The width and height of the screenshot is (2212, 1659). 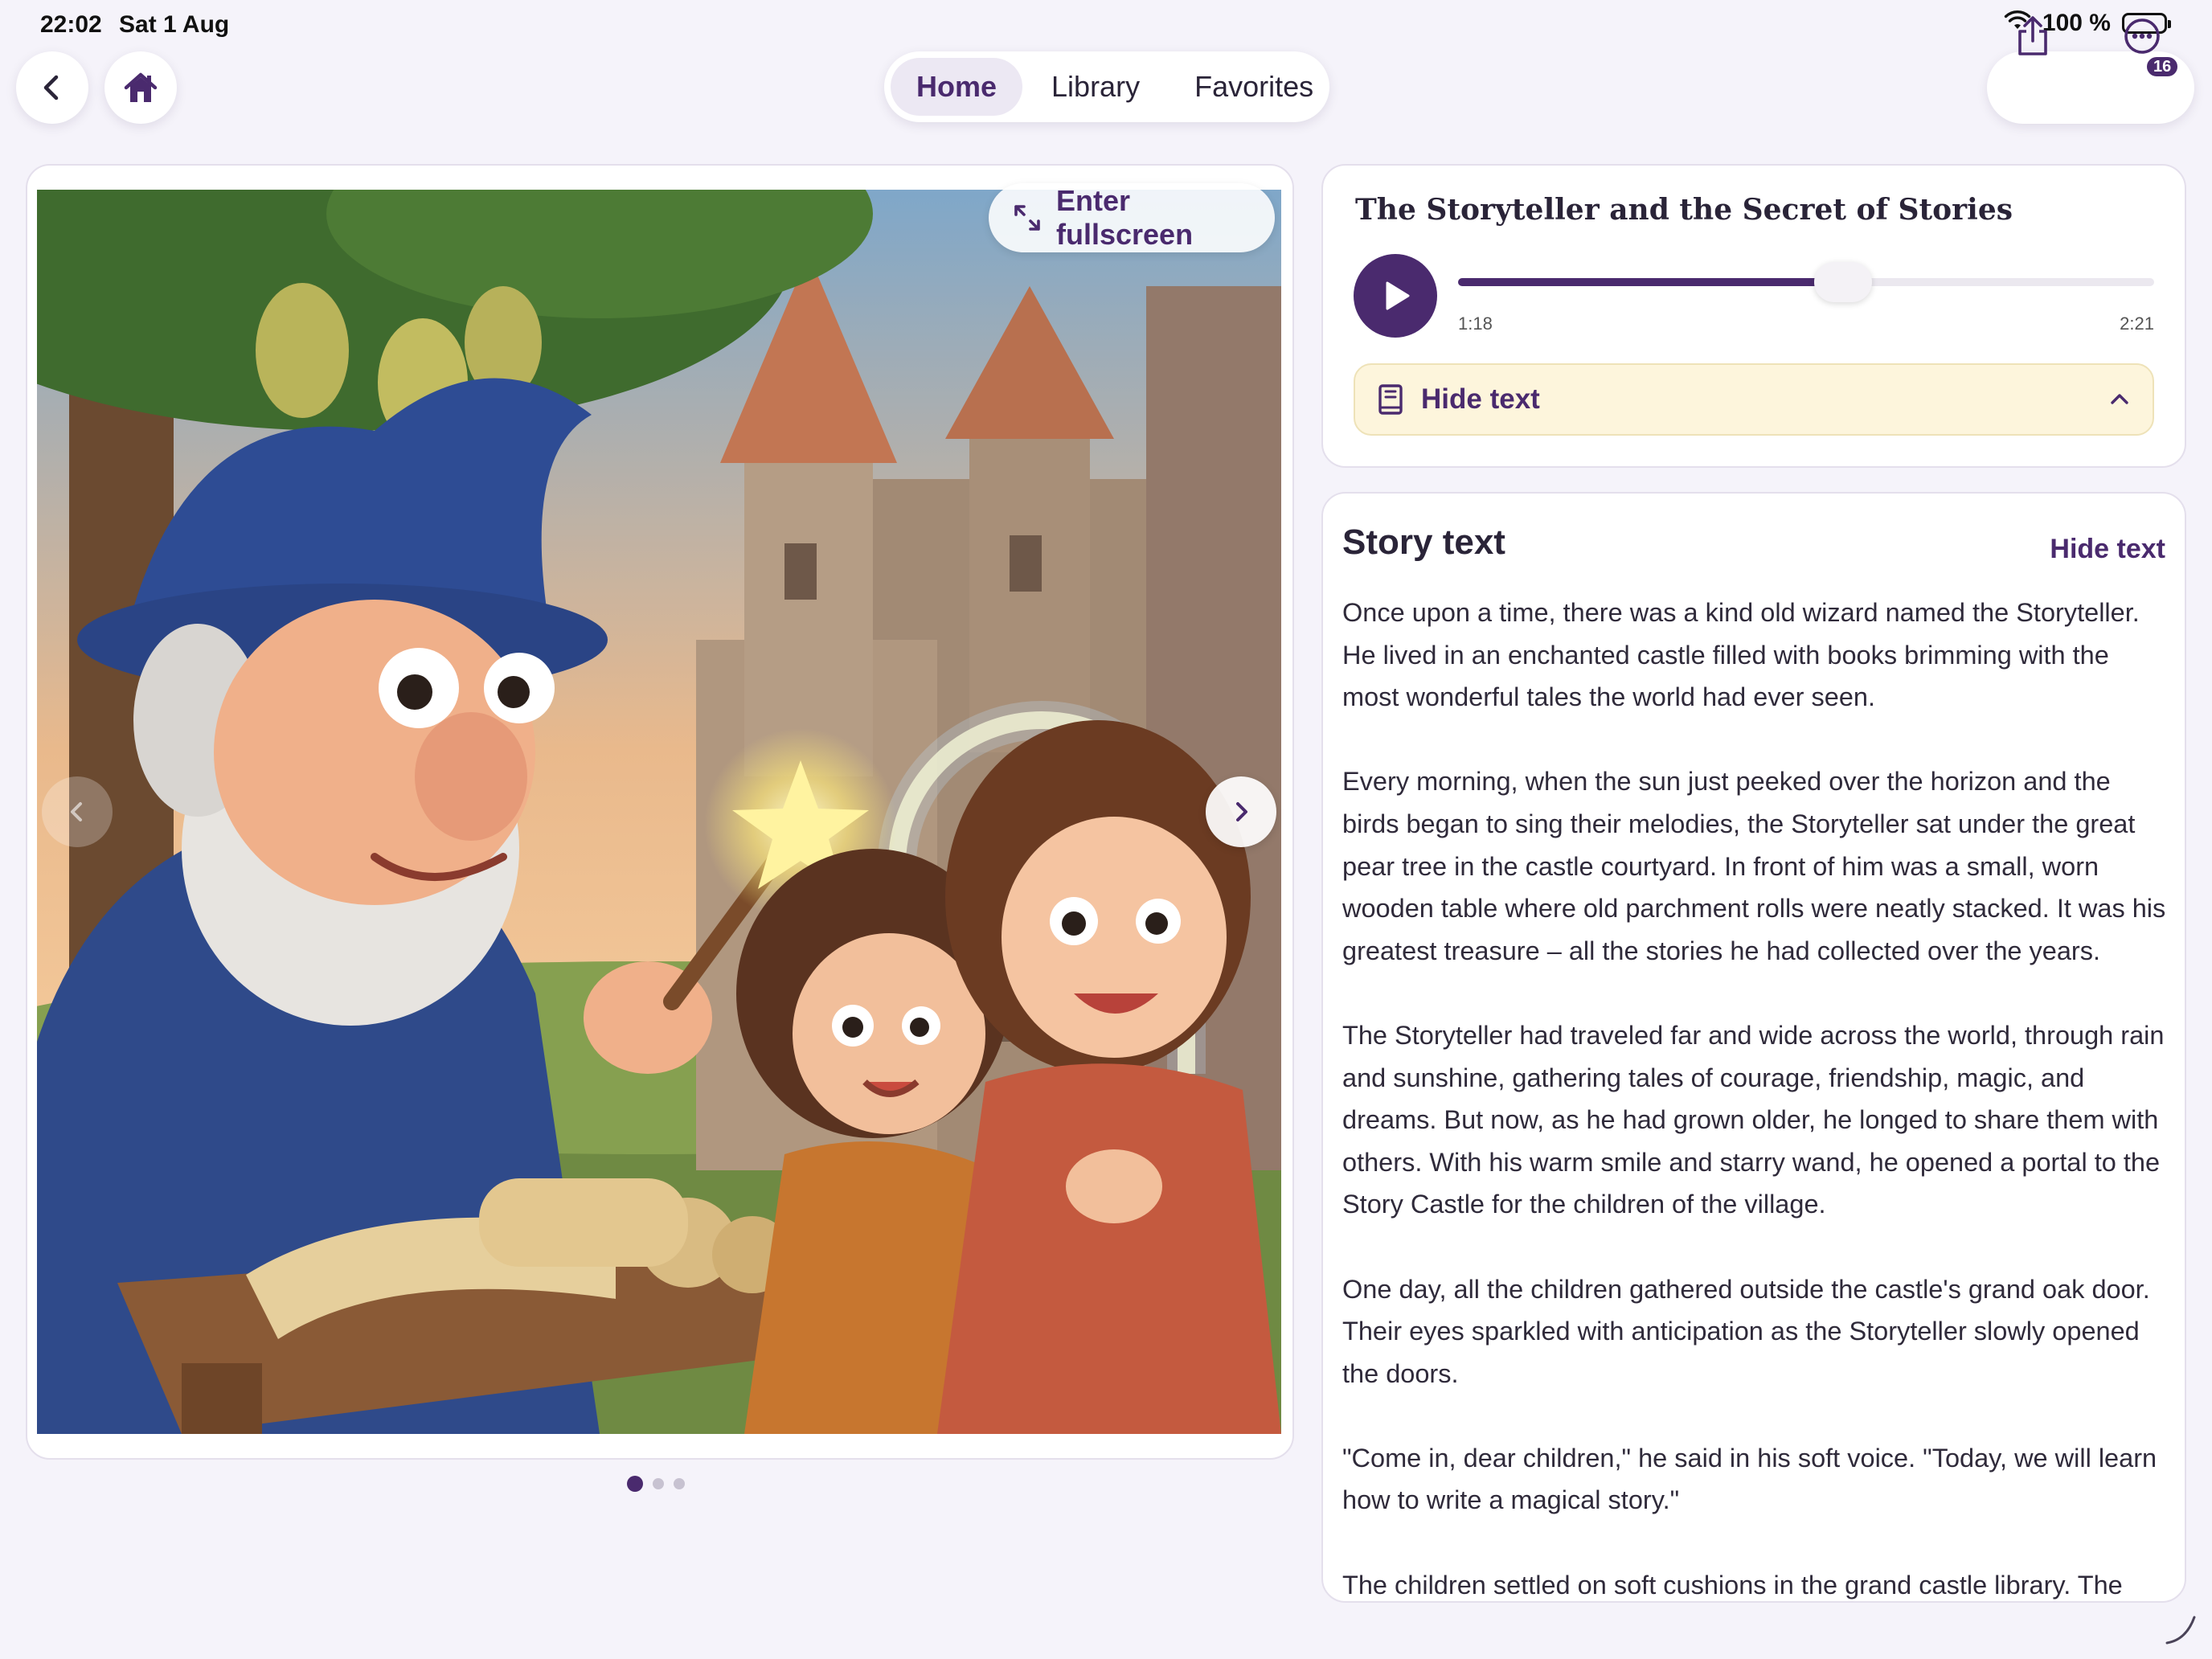 I want to click on book-icon, so click(x=1390, y=399).